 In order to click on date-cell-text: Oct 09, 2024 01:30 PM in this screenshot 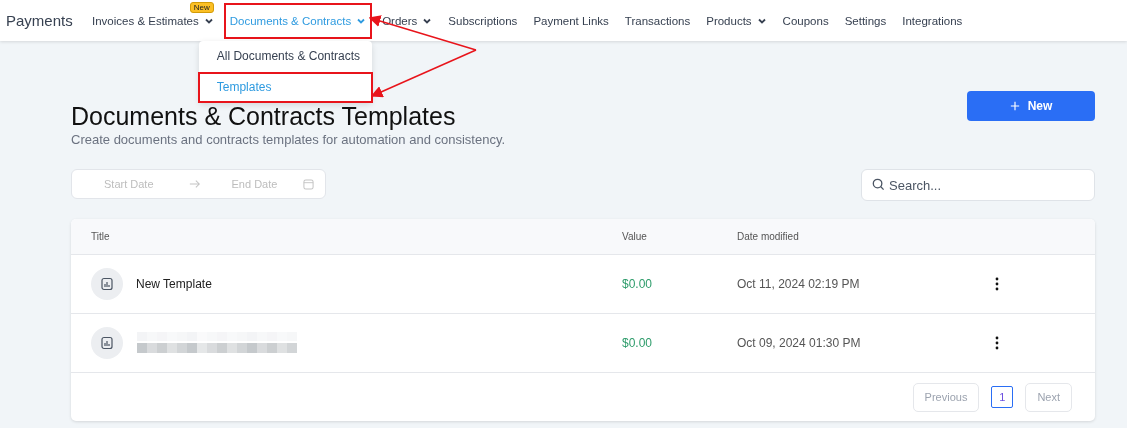, I will do `click(799, 343)`.